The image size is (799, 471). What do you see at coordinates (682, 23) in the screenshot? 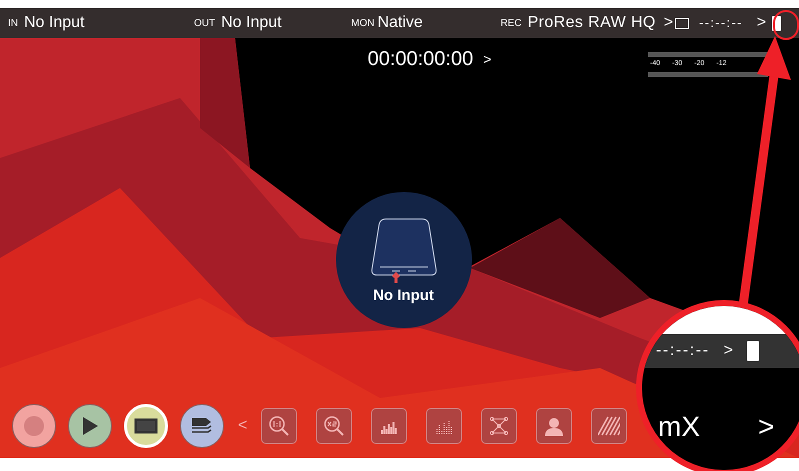
I see `ssd-icon` at bounding box center [682, 23].